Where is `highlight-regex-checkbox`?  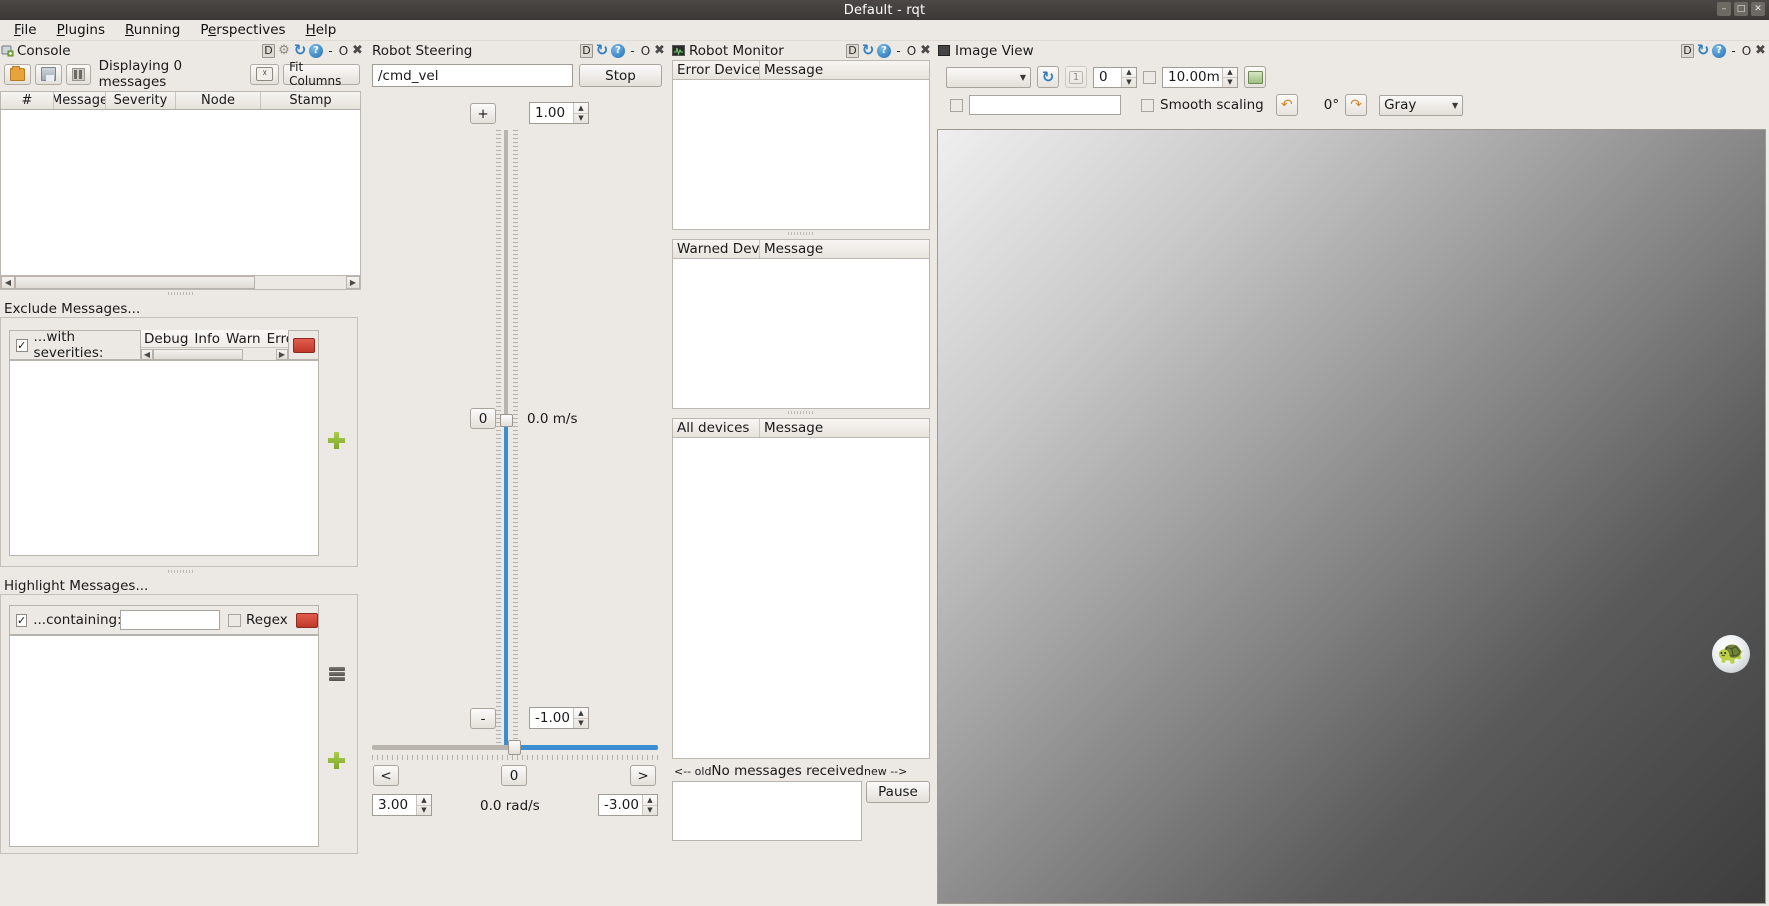
highlight-regex-checkbox is located at coordinates (234, 620).